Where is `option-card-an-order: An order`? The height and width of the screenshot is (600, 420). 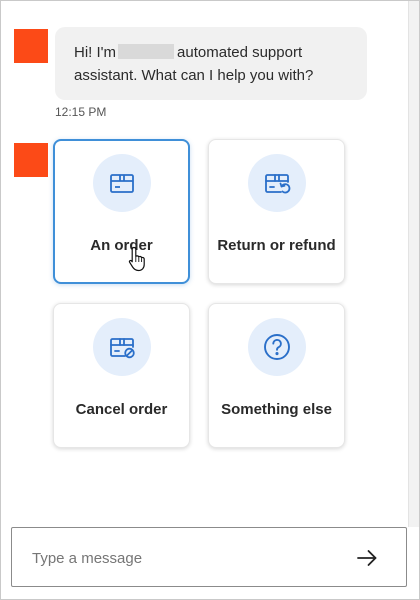 option-card-an-order: An order is located at coordinates (121, 211).